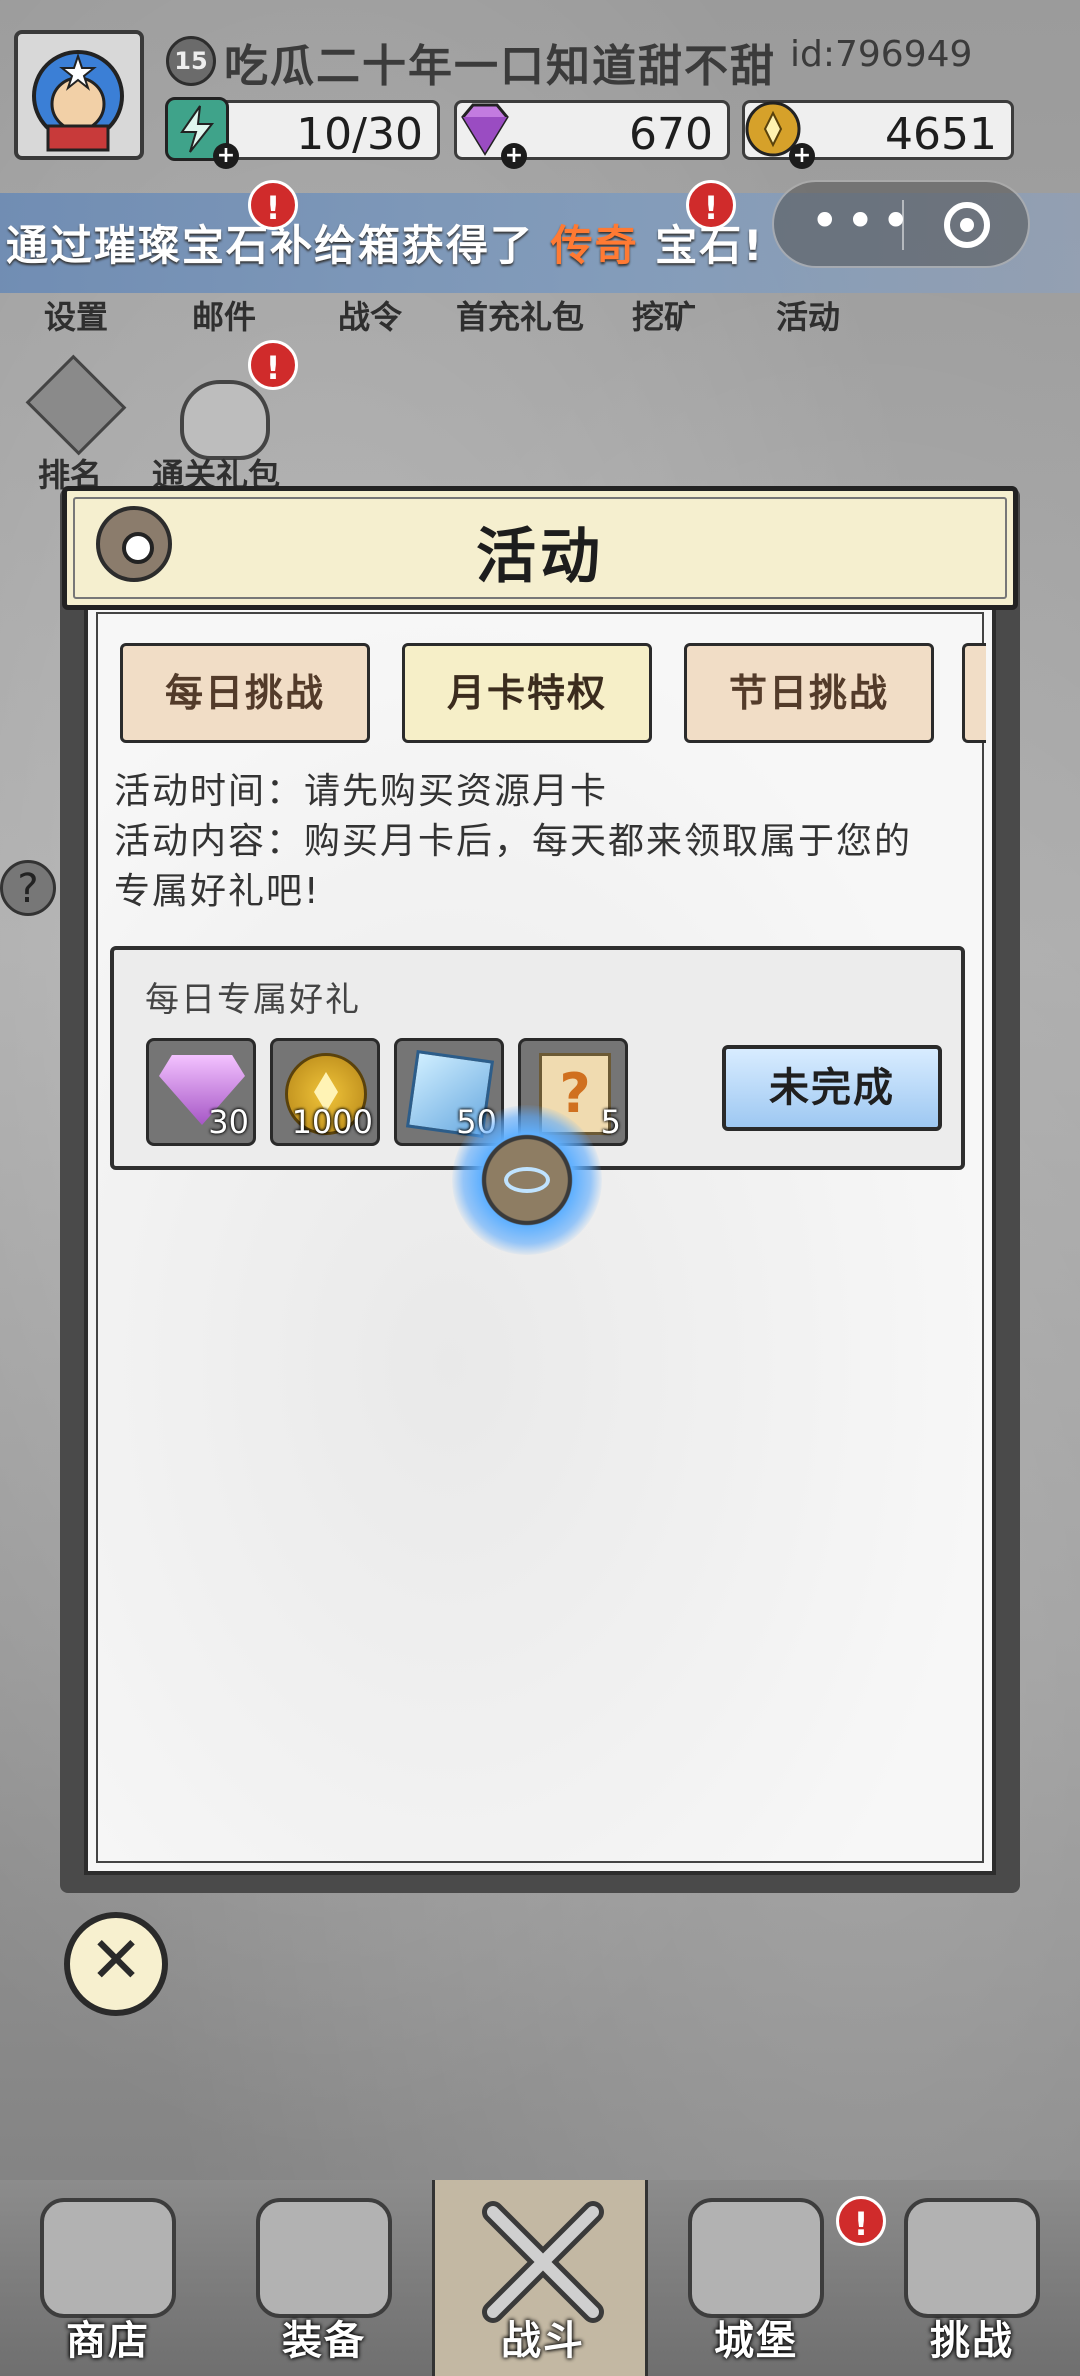 This screenshot has width=1080, height=2376. What do you see at coordinates (711, 205) in the screenshot?
I see `activity-alert-badge: !` at bounding box center [711, 205].